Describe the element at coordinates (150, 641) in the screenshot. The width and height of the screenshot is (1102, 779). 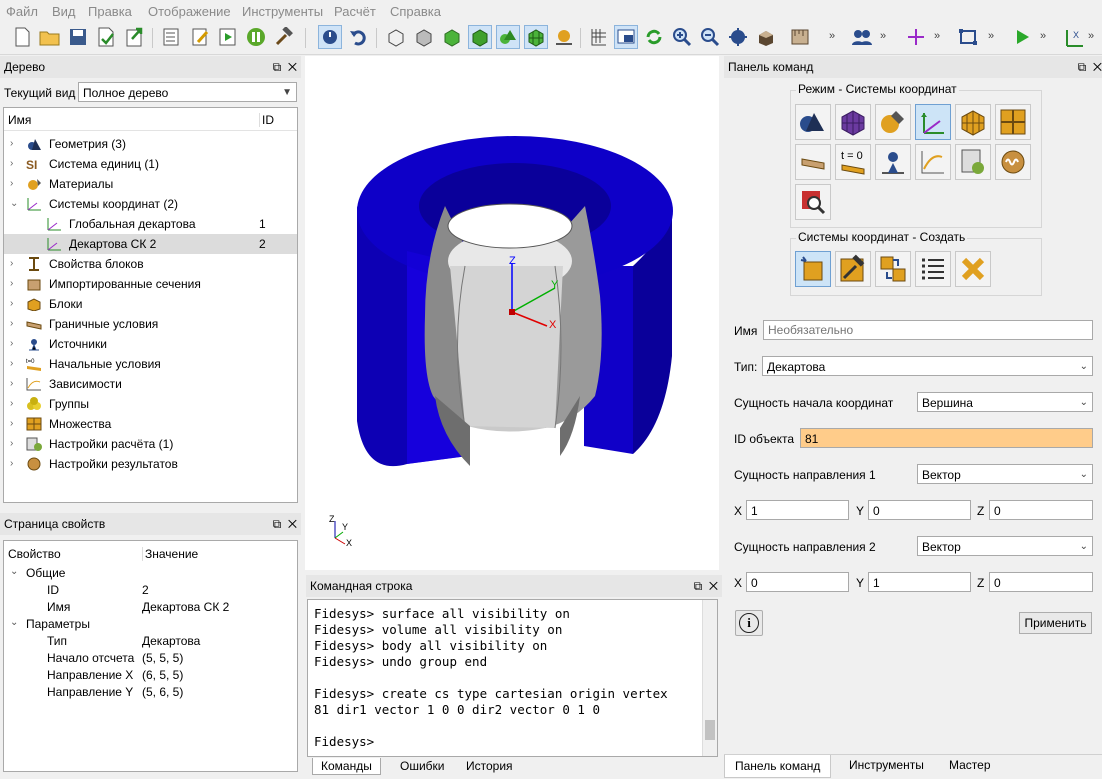
I see `property-row: Тип Декартова` at that location.